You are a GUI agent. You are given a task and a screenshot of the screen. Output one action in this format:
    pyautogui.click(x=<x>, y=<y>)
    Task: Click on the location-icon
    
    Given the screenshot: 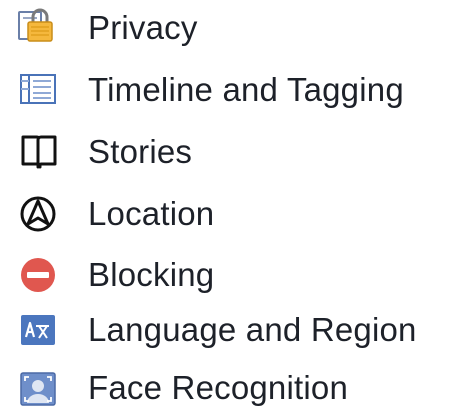 What is the action you would take?
    pyautogui.click(x=38, y=214)
    